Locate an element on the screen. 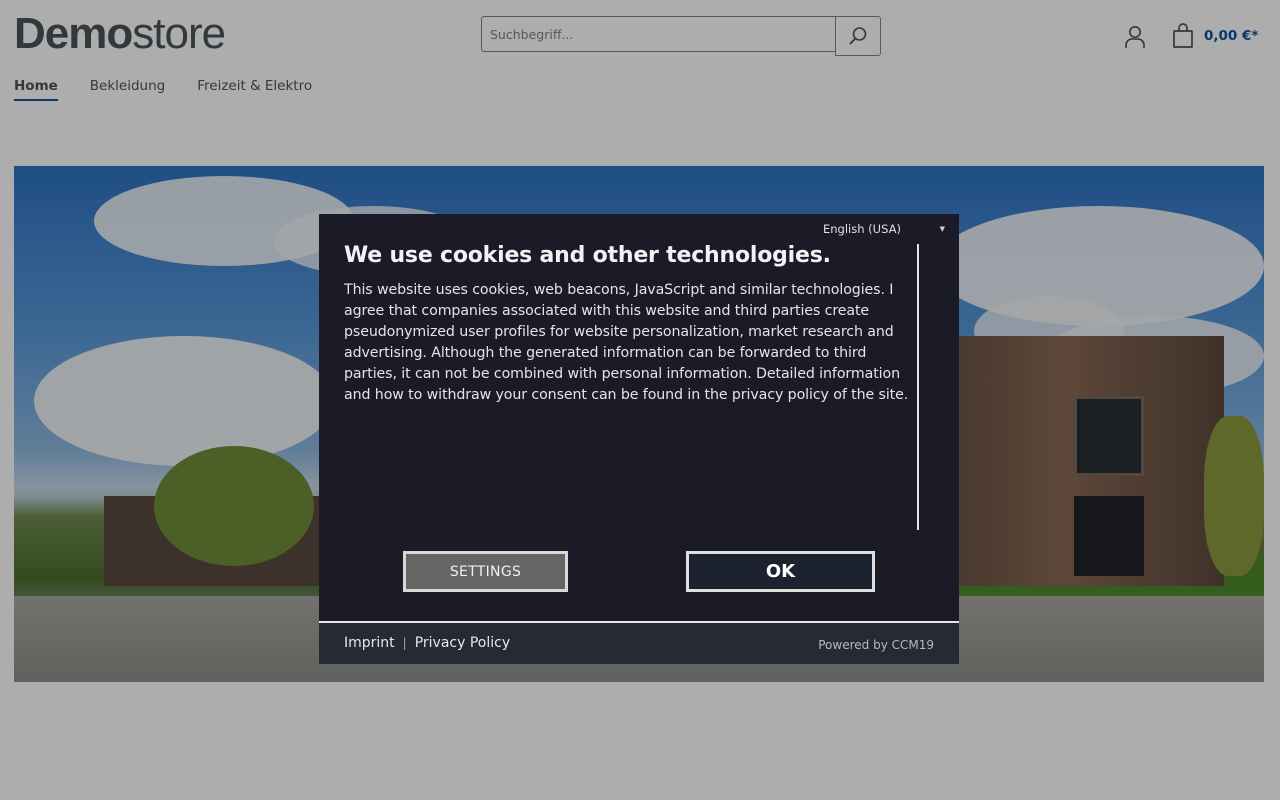  powered-by-text: Powered by CCM19 is located at coordinates (876, 645).